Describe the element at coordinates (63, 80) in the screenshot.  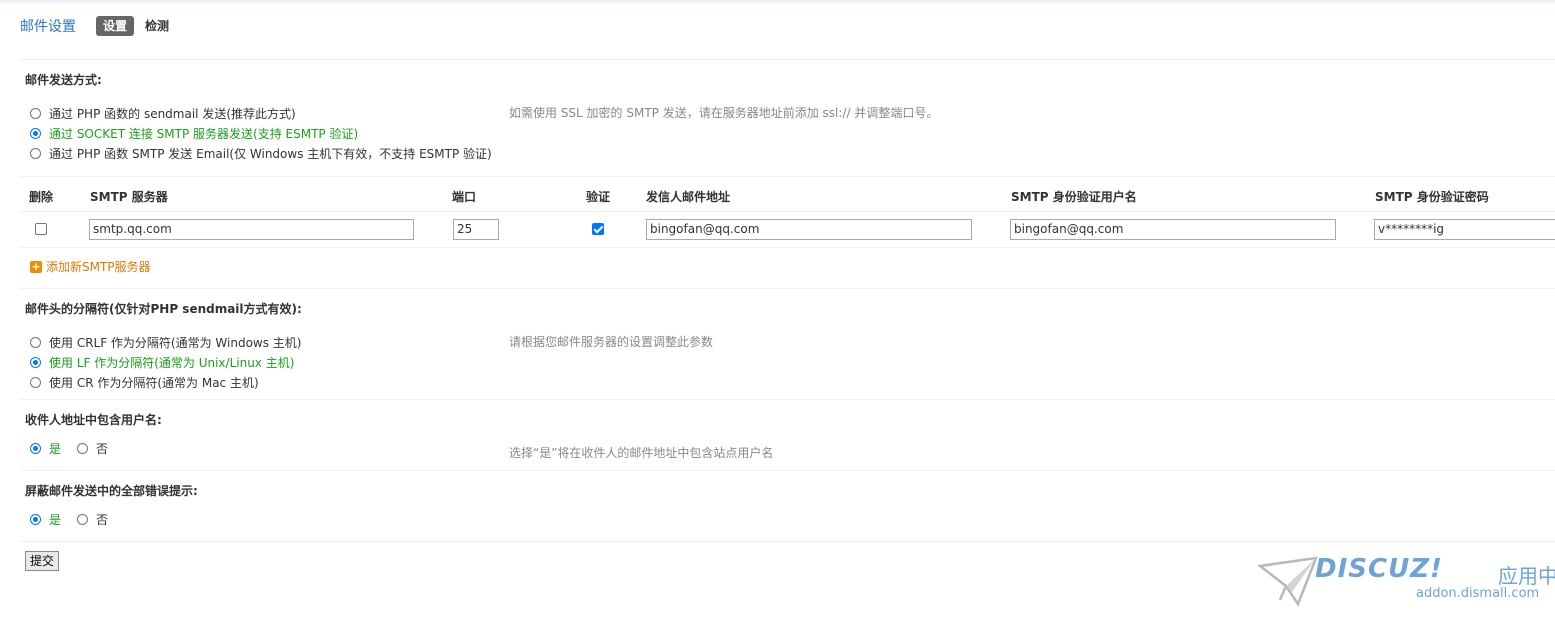
I see `send-method-title: 邮件发送方式:` at that location.